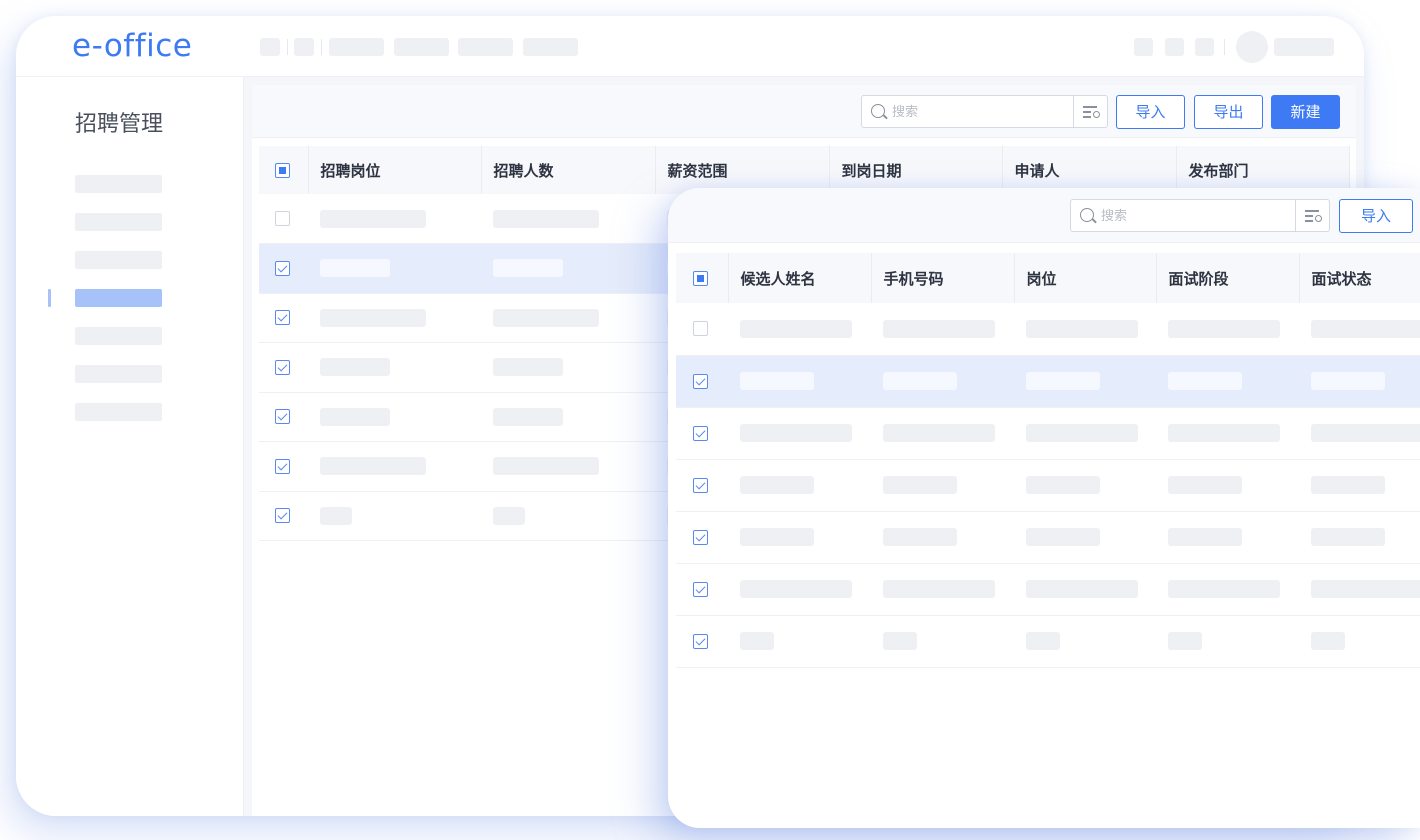 This screenshot has height=840, width=1420. Describe the element at coordinates (1085, 278) in the screenshot. I see `column-header: 岗位` at that location.